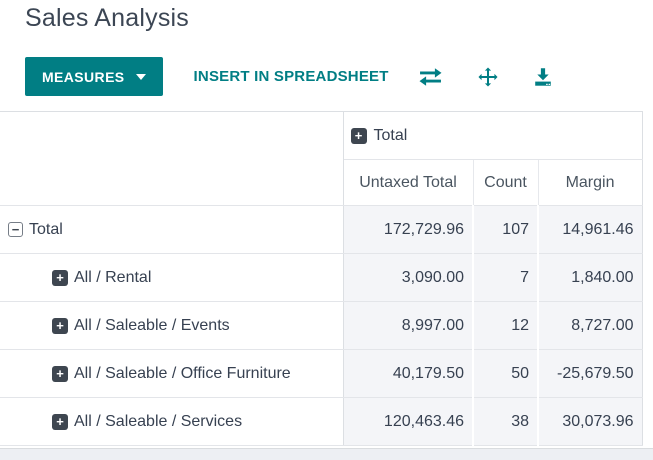  Describe the element at coordinates (488, 77) in the screenshot. I see `expand-all-icon` at that location.